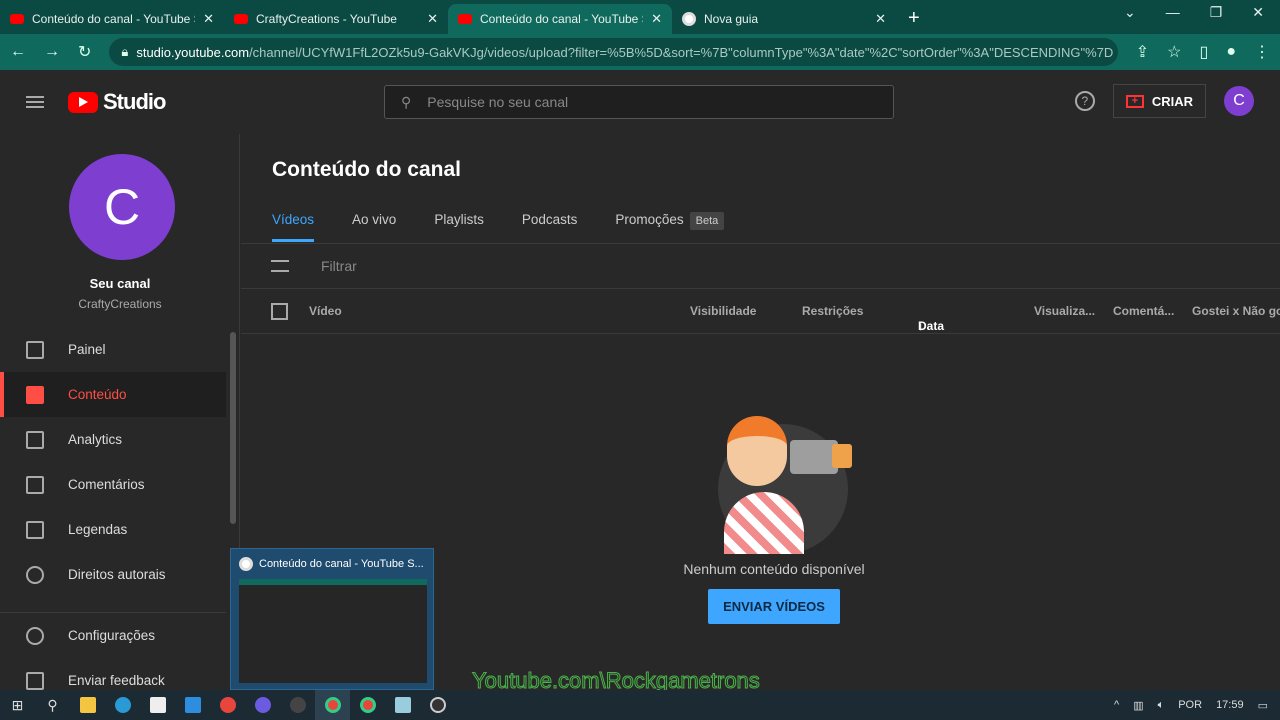 This screenshot has height=720, width=1280. Describe the element at coordinates (1084, 101) in the screenshot. I see `help-icon: ?` at that location.